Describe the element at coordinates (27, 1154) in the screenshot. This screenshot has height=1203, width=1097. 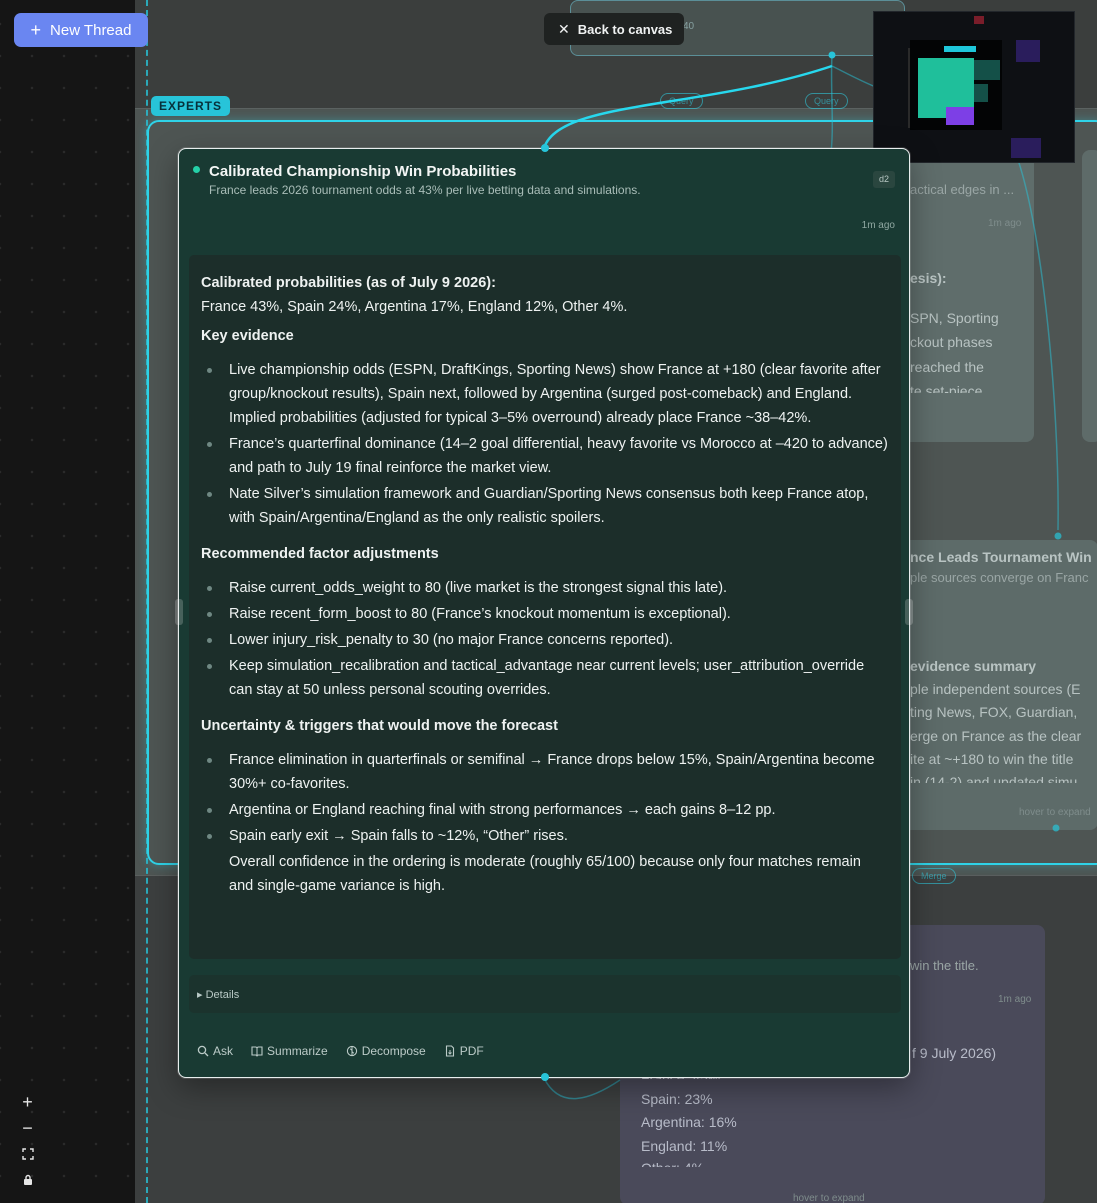
I see `fit-view-icon` at that location.